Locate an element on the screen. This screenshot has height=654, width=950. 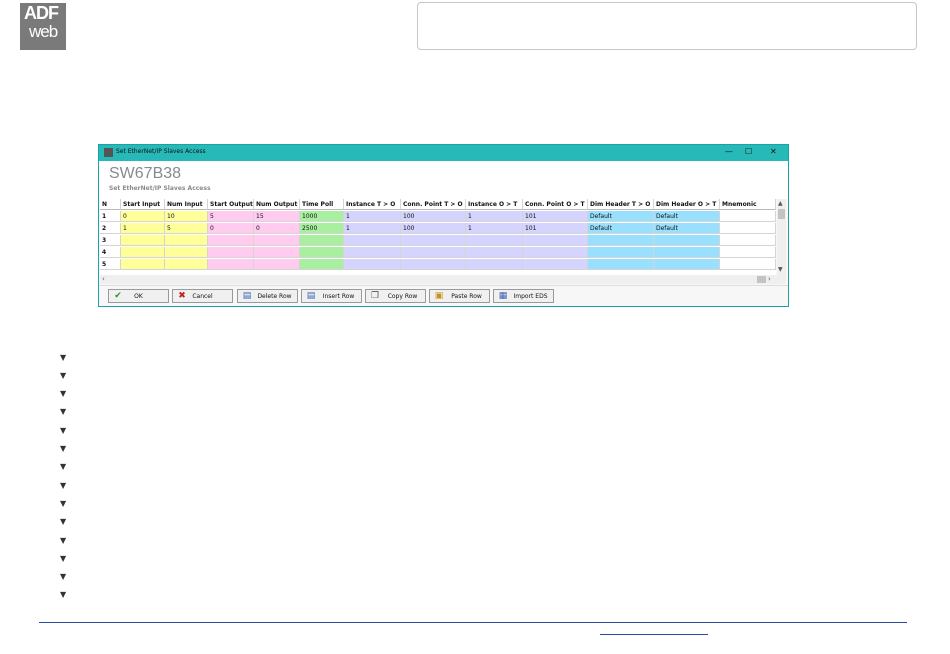
paste-row-label: Paste Row is located at coordinates (466, 296).